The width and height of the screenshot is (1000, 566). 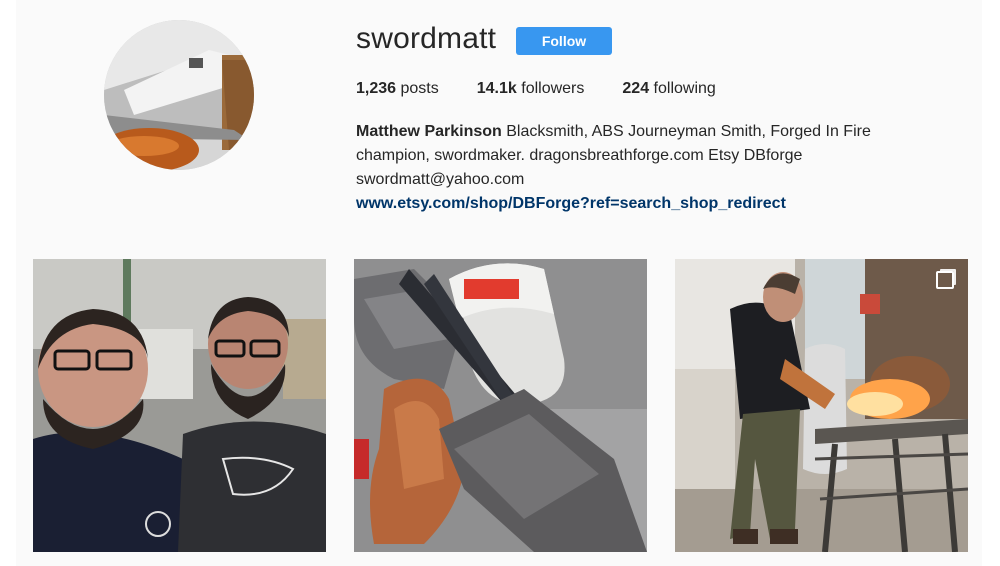 I want to click on following-label: following, so click(x=684, y=88).